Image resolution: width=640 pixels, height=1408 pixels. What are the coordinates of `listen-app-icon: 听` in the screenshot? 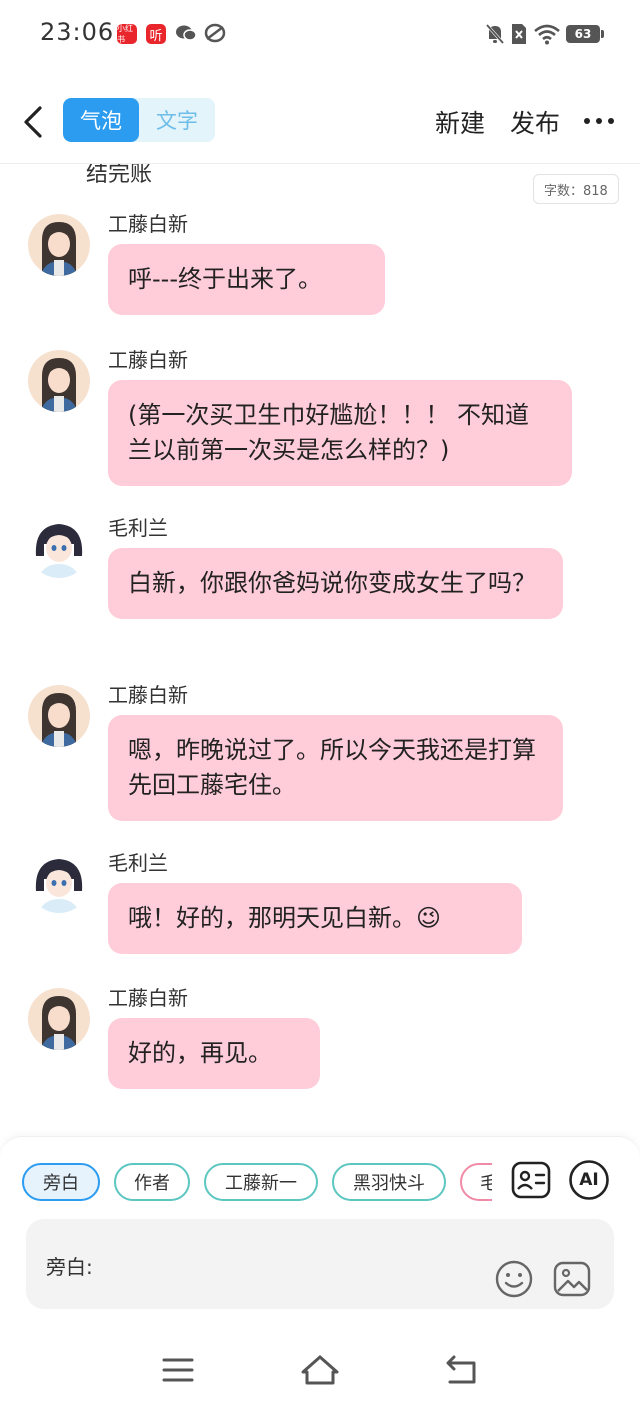 It's located at (156, 34).